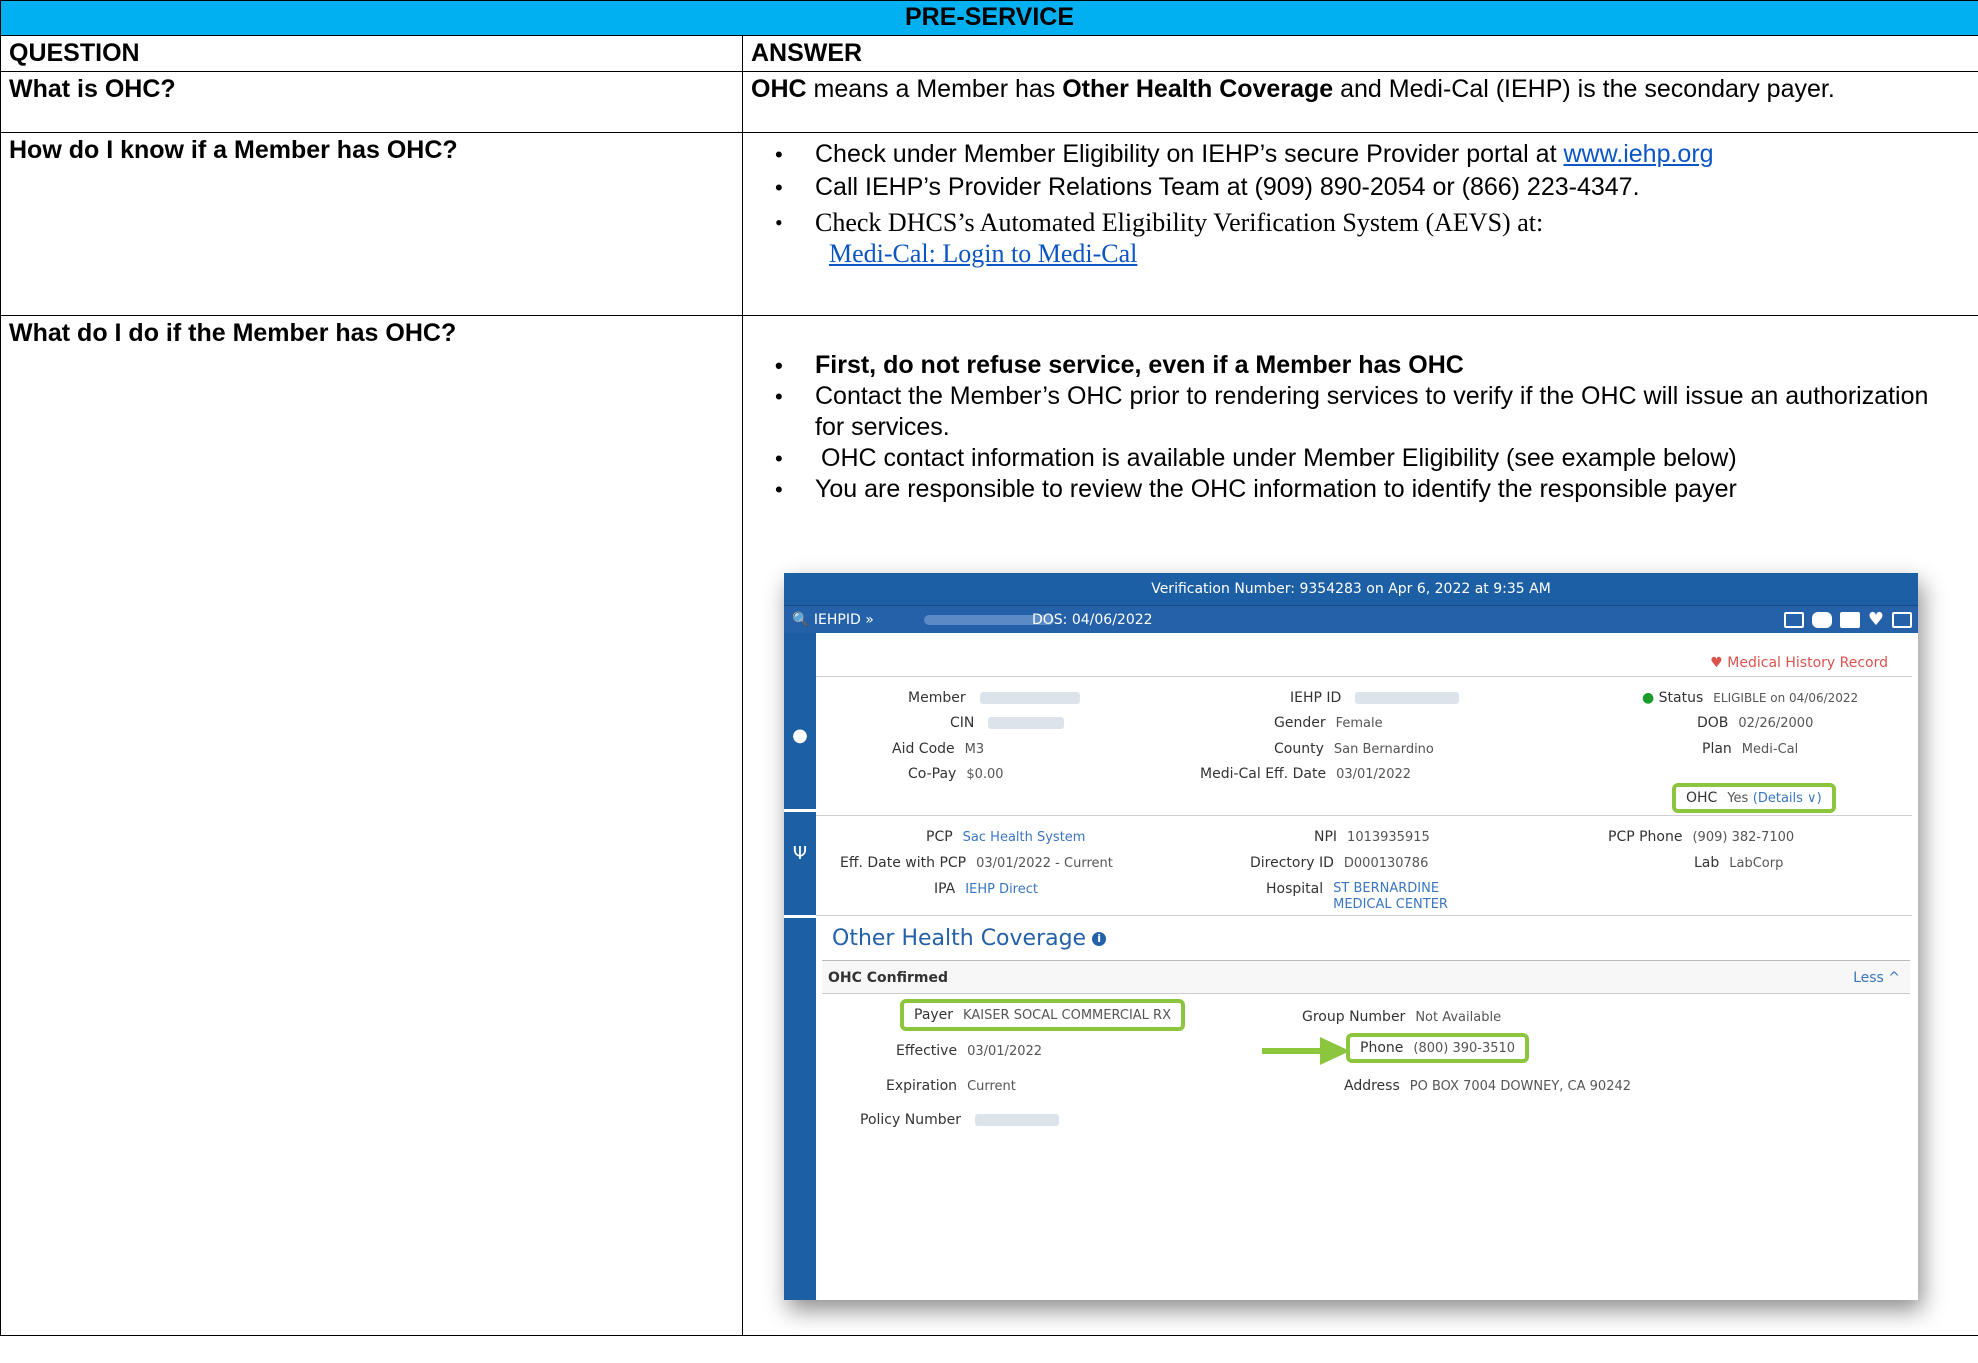 The image size is (1978, 1363). What do you see at coordinates (1024, 837) in the screenshot?
I see `pcp-link: Sac Health System` at bounding box center [1024, 837].